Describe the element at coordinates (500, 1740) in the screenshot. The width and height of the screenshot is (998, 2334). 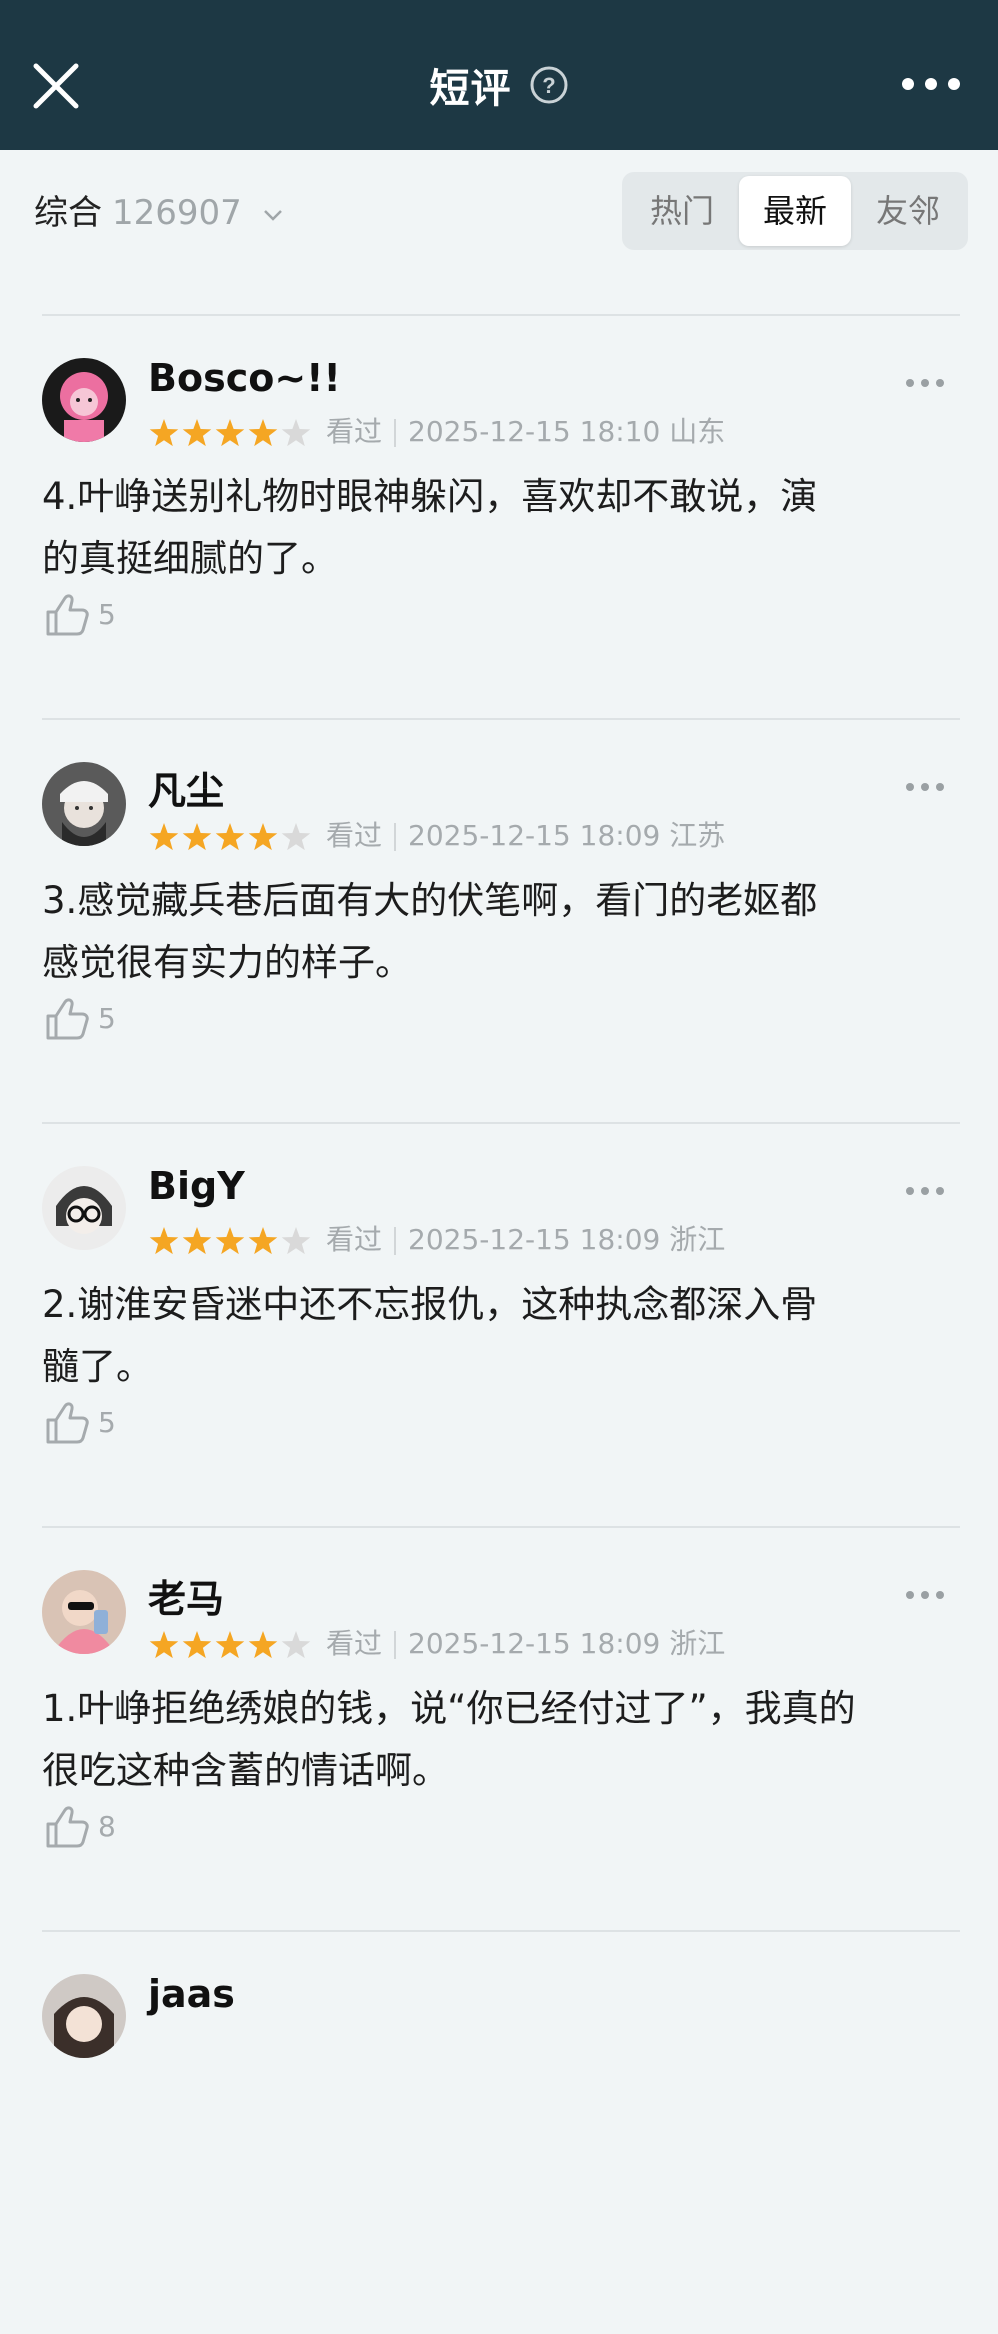
I see `review-text: 1.叶峥拒绝绣娘的钱，说“你已经付过了”，我真的 很吃这种含蓄的情话啊。` at that location.